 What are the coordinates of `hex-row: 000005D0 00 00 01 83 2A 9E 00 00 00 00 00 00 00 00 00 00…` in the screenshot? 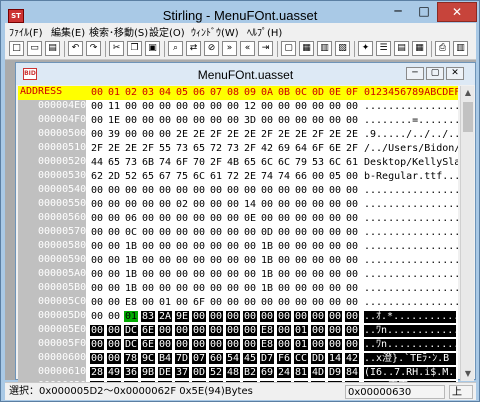 It's located at (238, 317).